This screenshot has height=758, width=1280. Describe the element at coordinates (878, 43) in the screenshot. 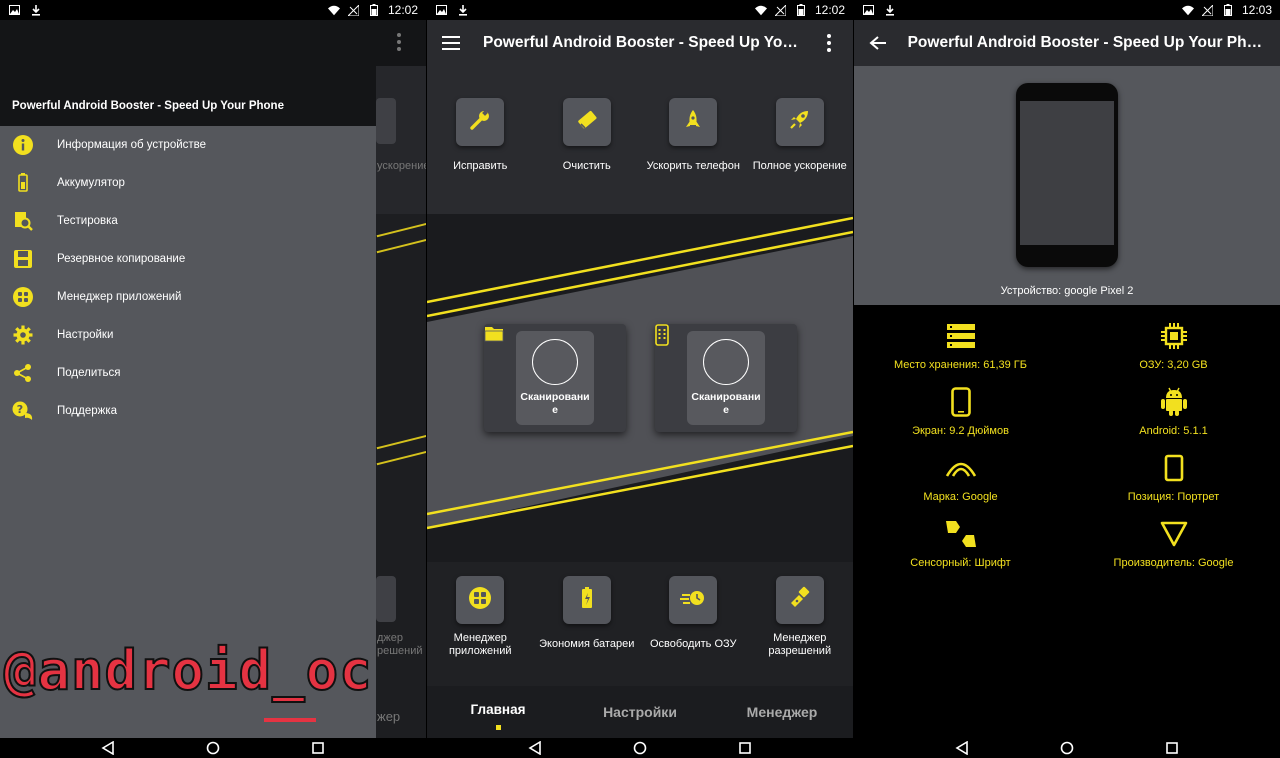

I see `back-arrow-icon` at that location.